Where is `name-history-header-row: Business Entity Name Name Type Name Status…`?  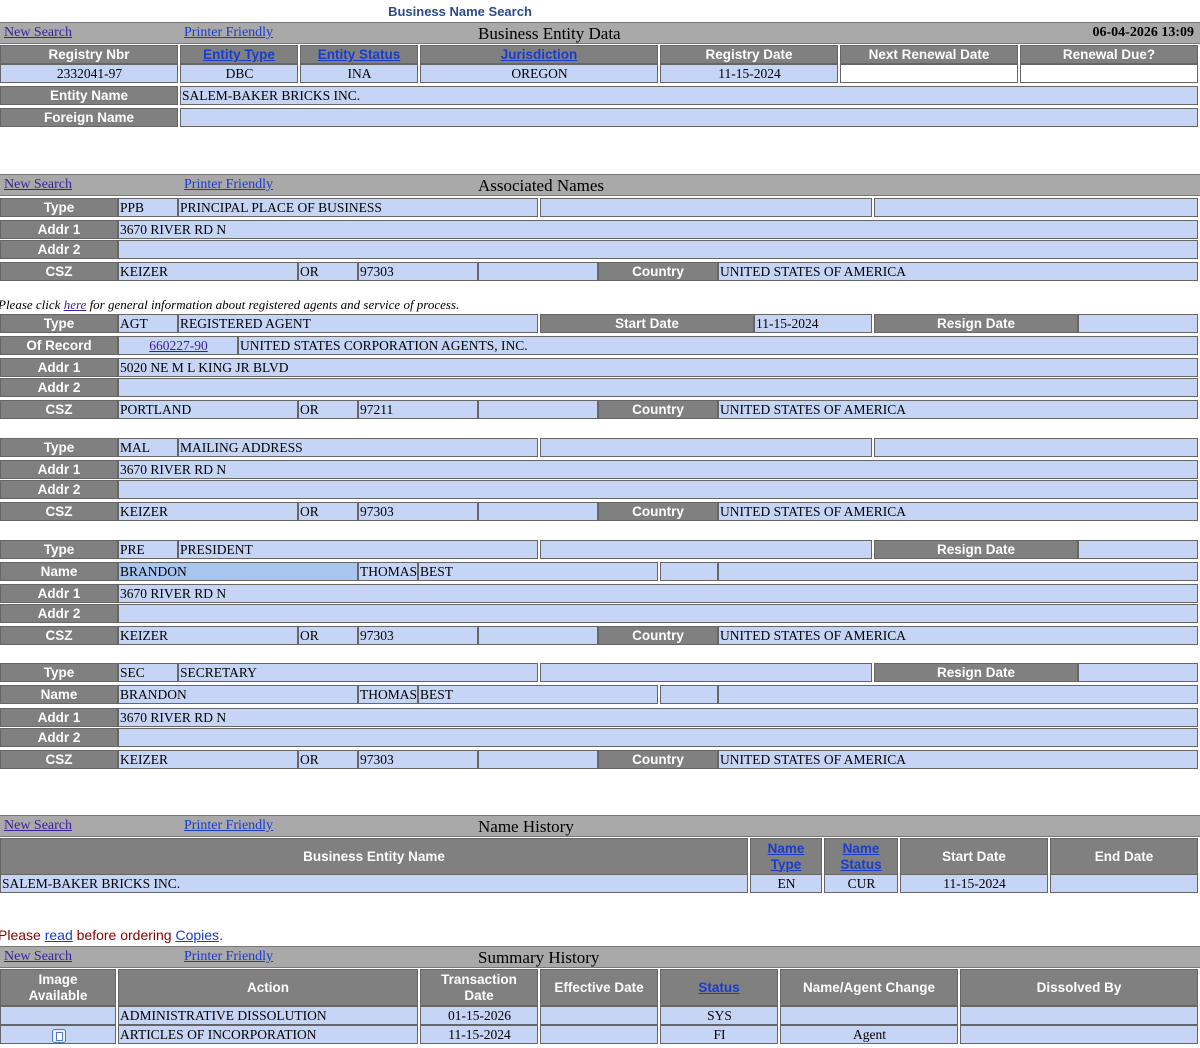 name-history-header-row: Business Entity Name Name Type Name Status… is located at coordinates (600, 857).